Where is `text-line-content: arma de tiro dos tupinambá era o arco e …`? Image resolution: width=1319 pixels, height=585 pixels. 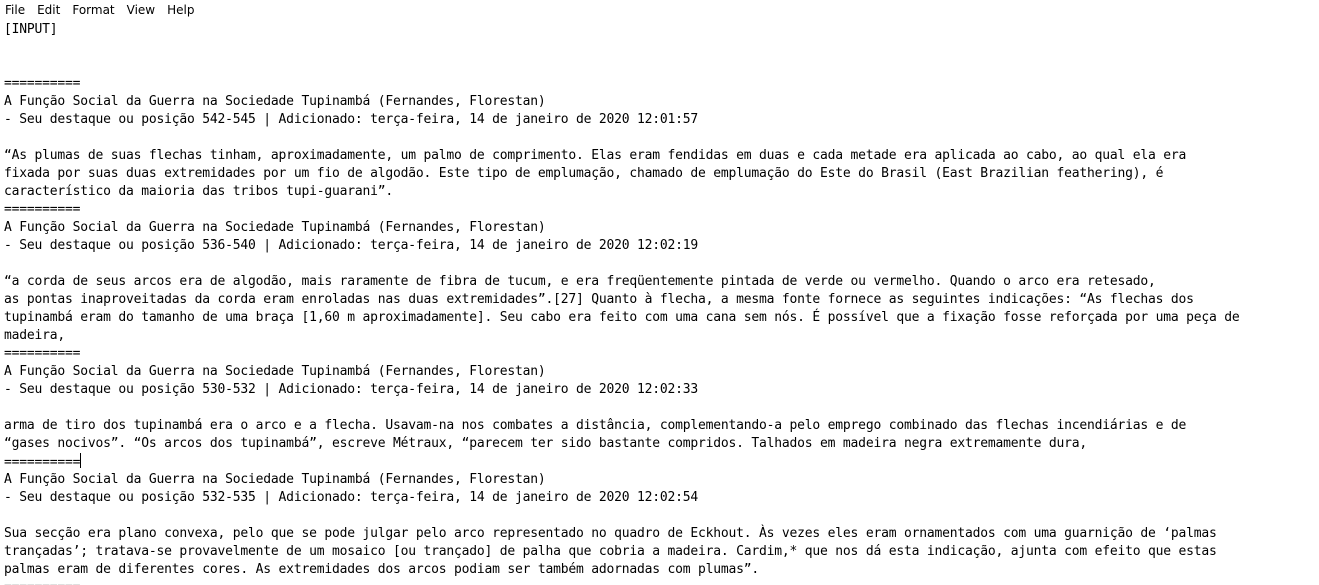
text-line-content: arma de tiro dos tupinambá era o arco e … is located at coordinates (595, 425).